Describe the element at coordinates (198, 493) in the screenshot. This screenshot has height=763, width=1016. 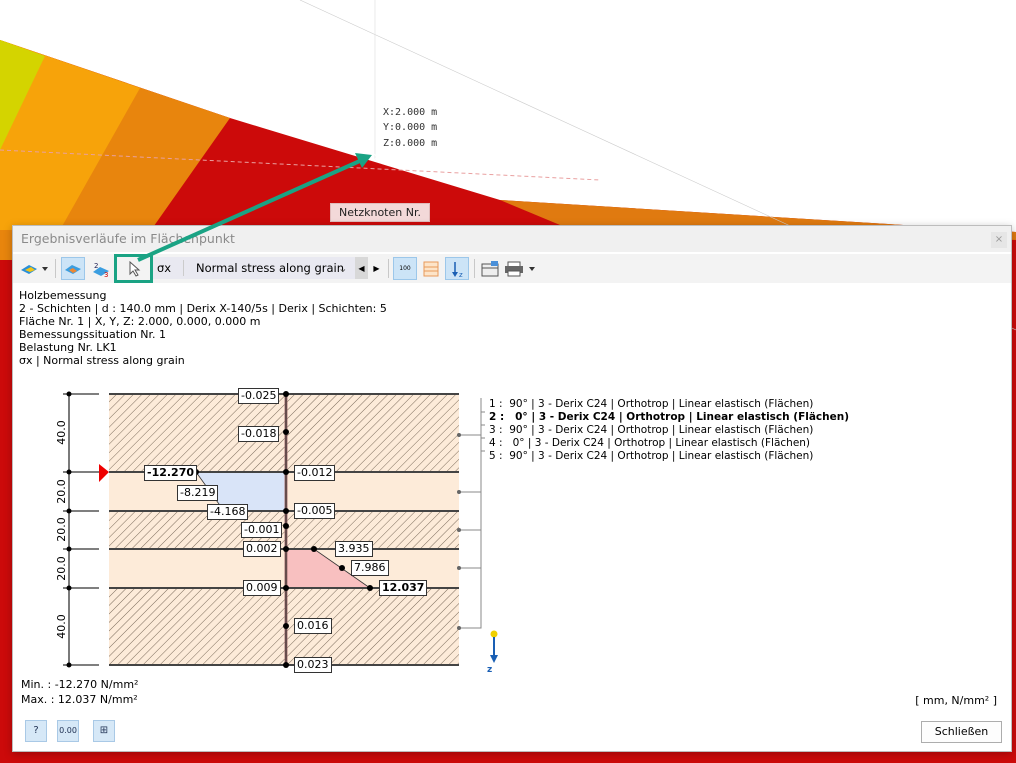
I see `stress-label: -8.219` at that location.